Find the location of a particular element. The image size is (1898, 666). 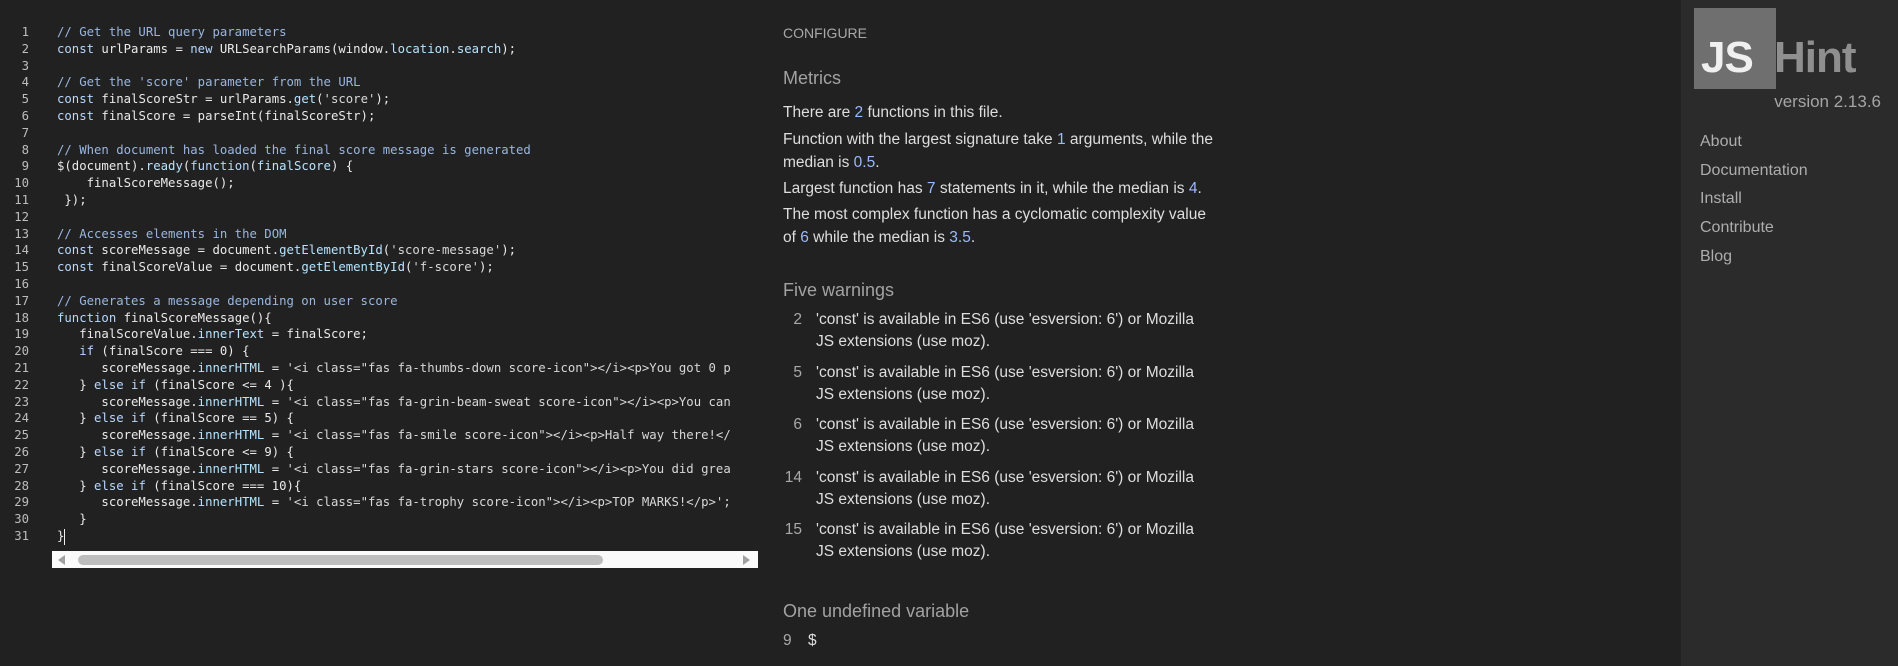

scrollbar-thumb is located at coordinates (340, 560).